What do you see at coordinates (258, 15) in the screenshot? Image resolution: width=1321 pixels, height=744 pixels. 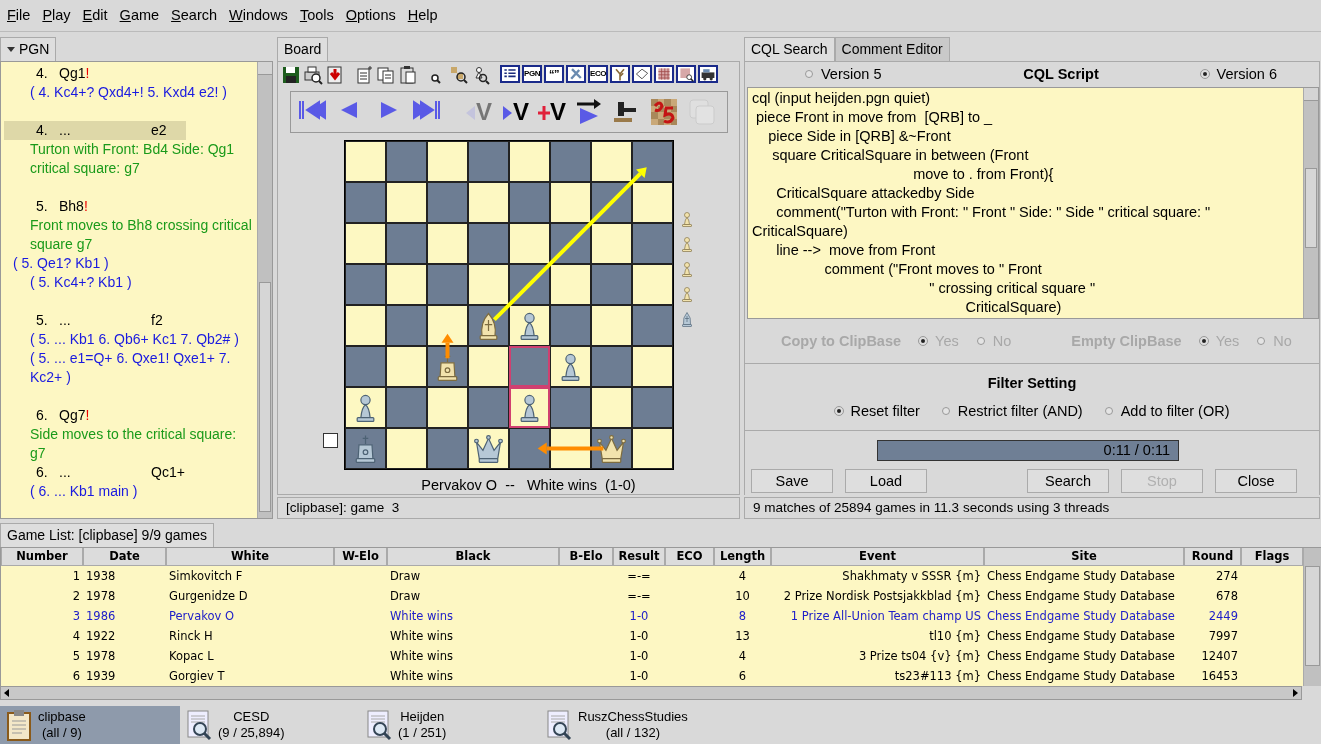 I see `menu-item: Windows` at bounding box center [258, 15].